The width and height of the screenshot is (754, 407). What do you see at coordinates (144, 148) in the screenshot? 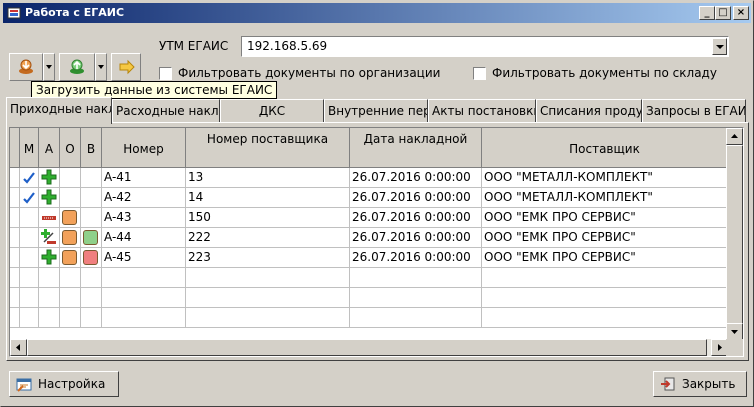
I see `column-header-number: Номер` at bounding box center [144, 148].